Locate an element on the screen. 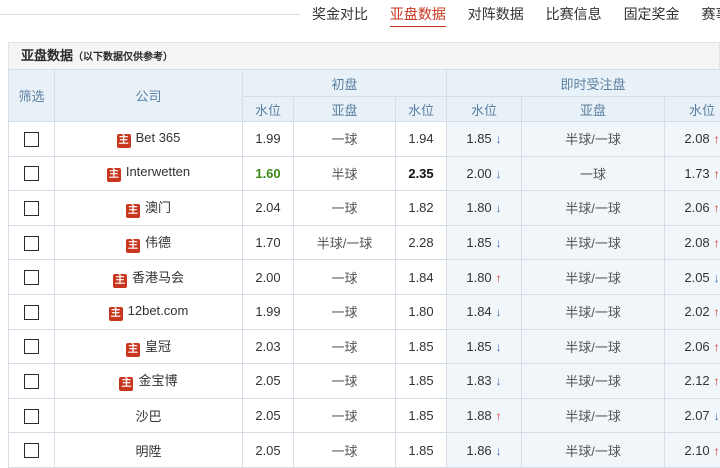 The width and height of the screenshot is (720, 468). nav-divider-line is located at coordinates (150, 14).